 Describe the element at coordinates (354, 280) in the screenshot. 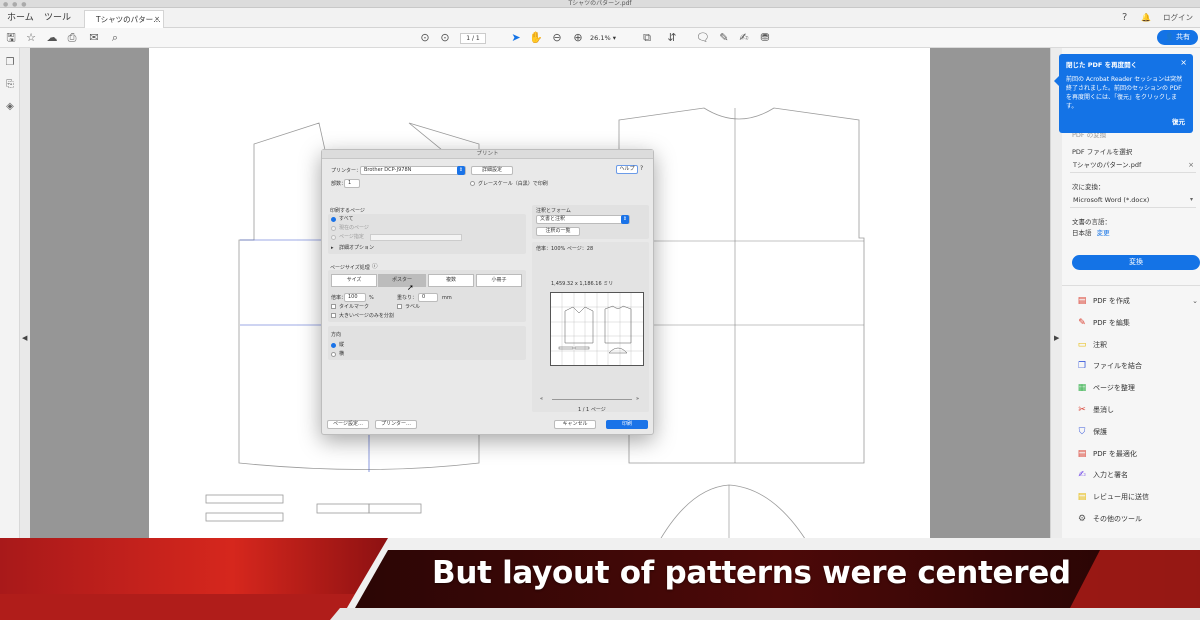

I see `sizing-size-button: サイズ` at that location.